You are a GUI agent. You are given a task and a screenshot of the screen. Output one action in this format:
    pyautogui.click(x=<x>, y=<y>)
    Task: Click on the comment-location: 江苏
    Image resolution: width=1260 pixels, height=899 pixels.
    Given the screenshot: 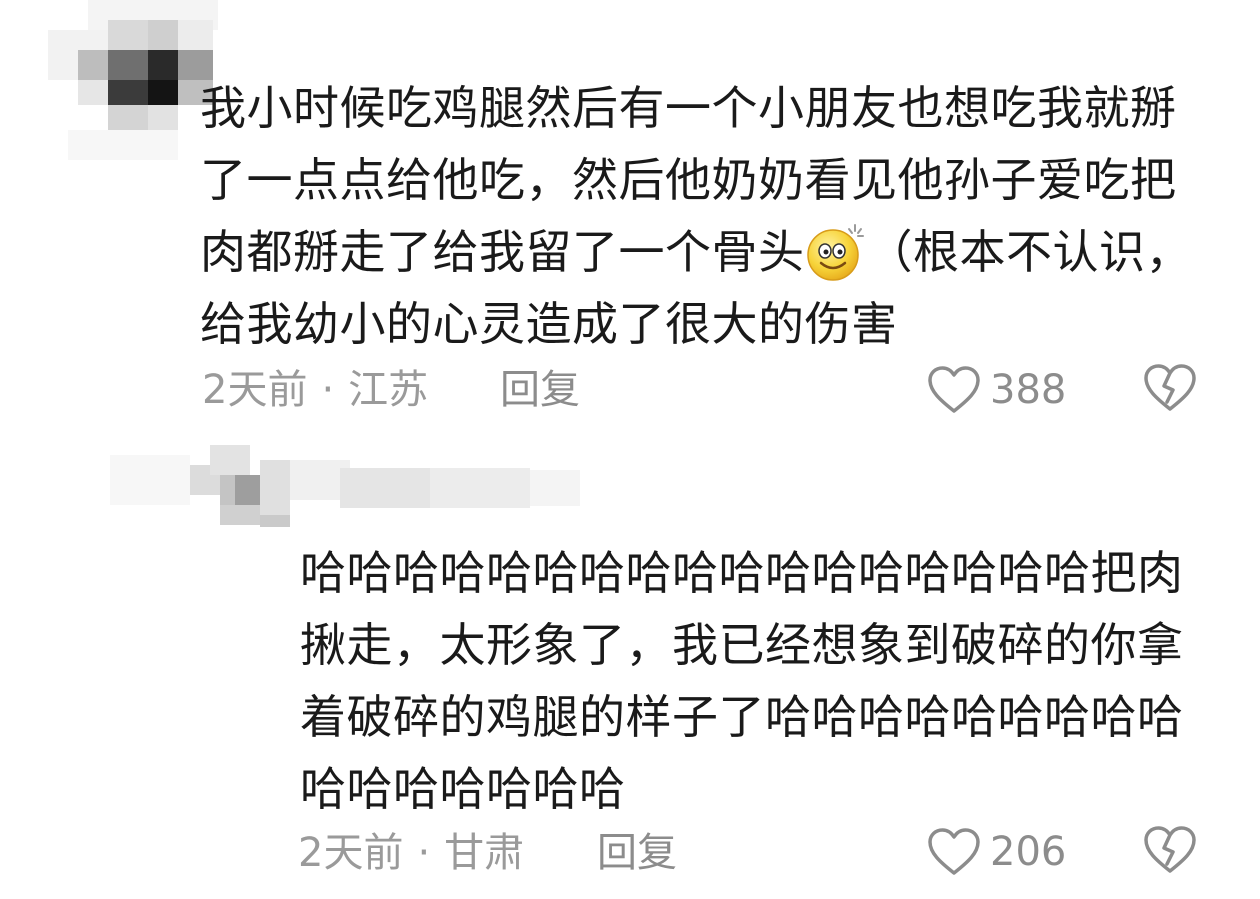 What is the action you would take?
    pyautogui.click(x=388, y=390)
    